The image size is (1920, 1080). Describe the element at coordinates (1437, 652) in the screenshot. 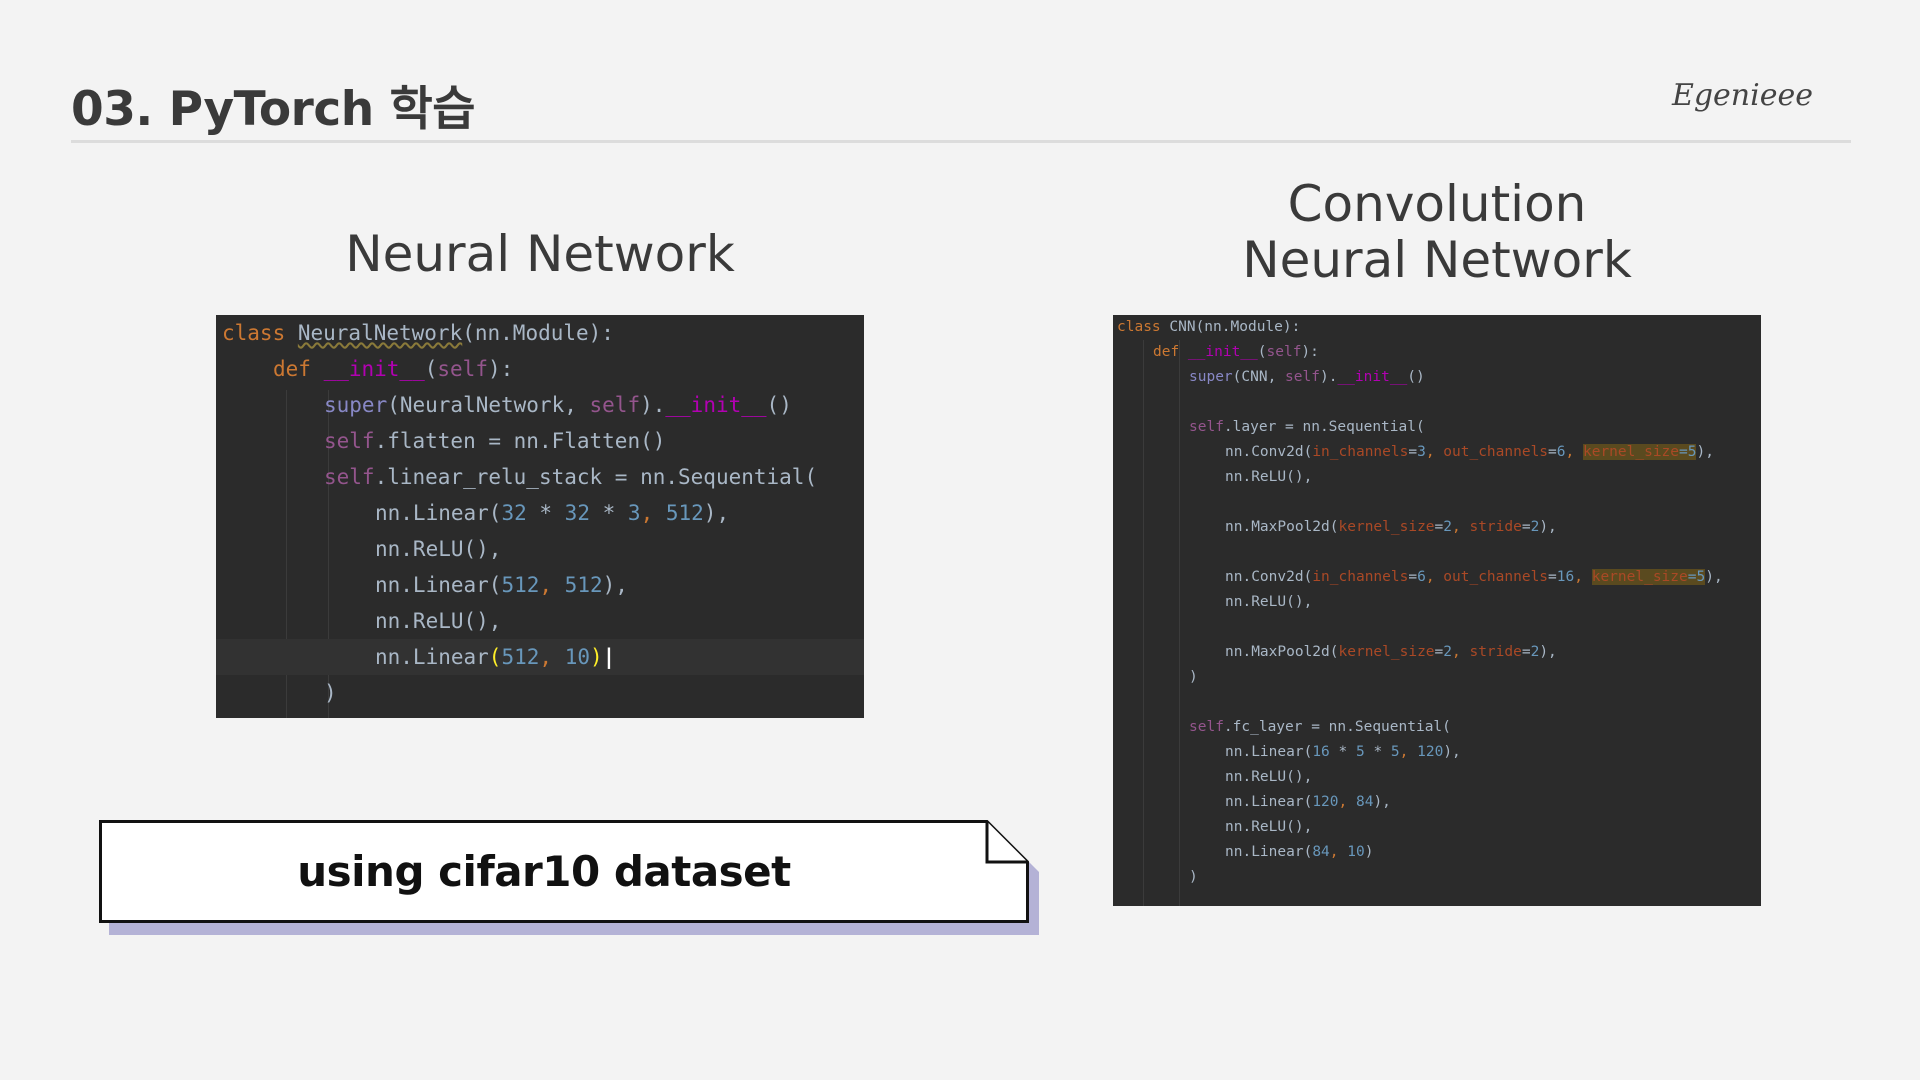

I see `code-line: nn.MaxPool2d(kernel_size=2, stride=2),` at that location.